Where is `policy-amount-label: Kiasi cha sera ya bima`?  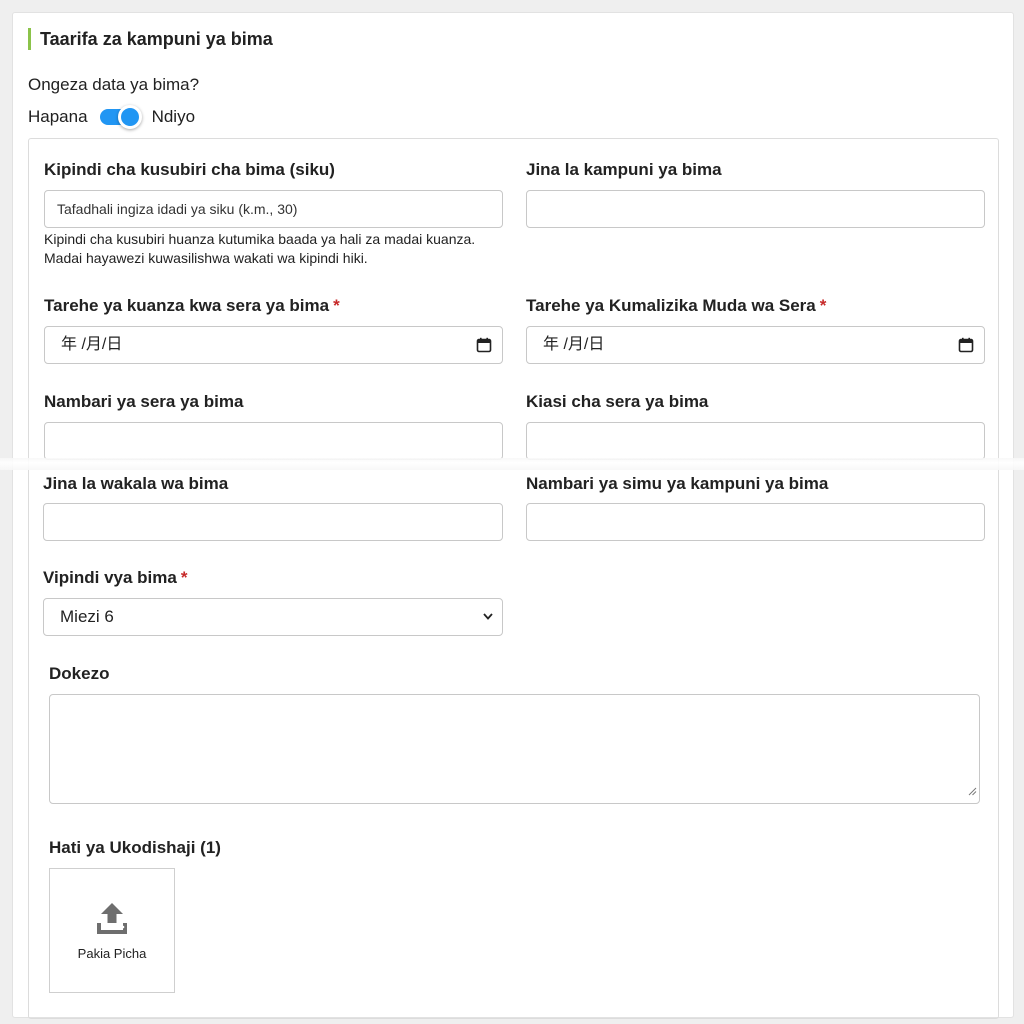
policy-amount-label: Kiasi cha sera ya bima is located at coordinates (617, 401).